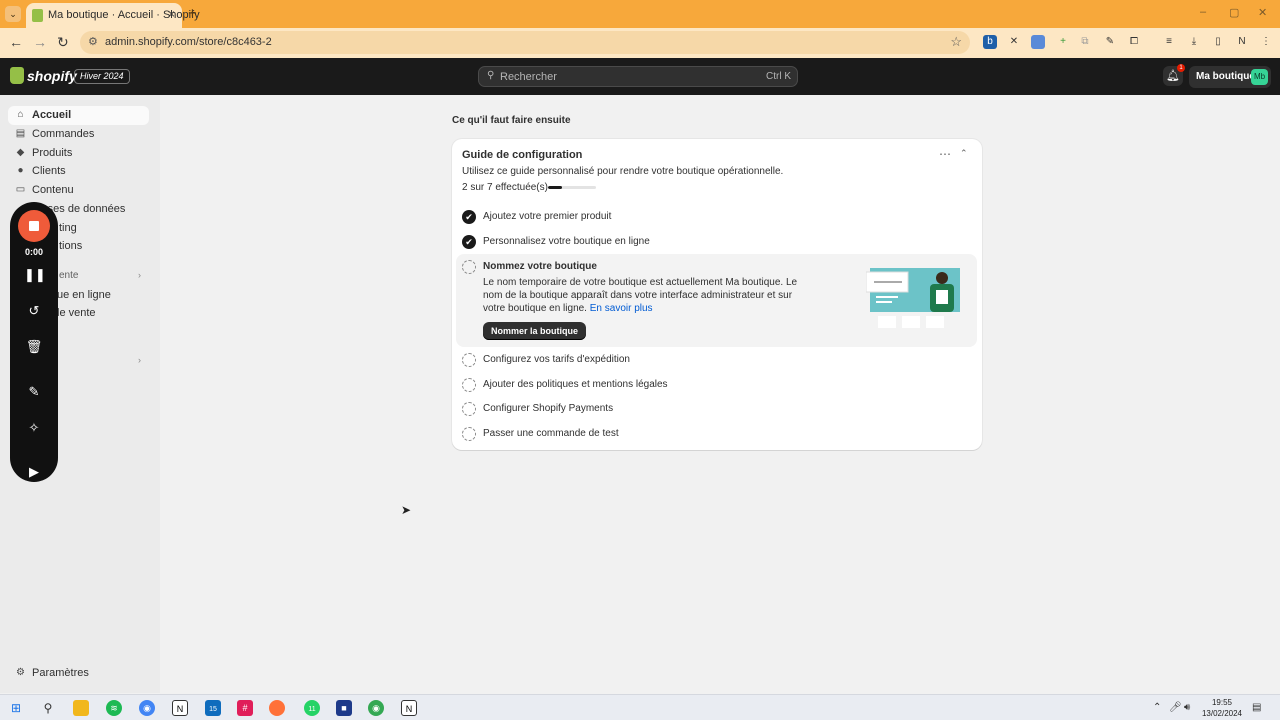  I want to click on tab-title: Ma boutique · Accueil · Shopify, so click(124, 15).